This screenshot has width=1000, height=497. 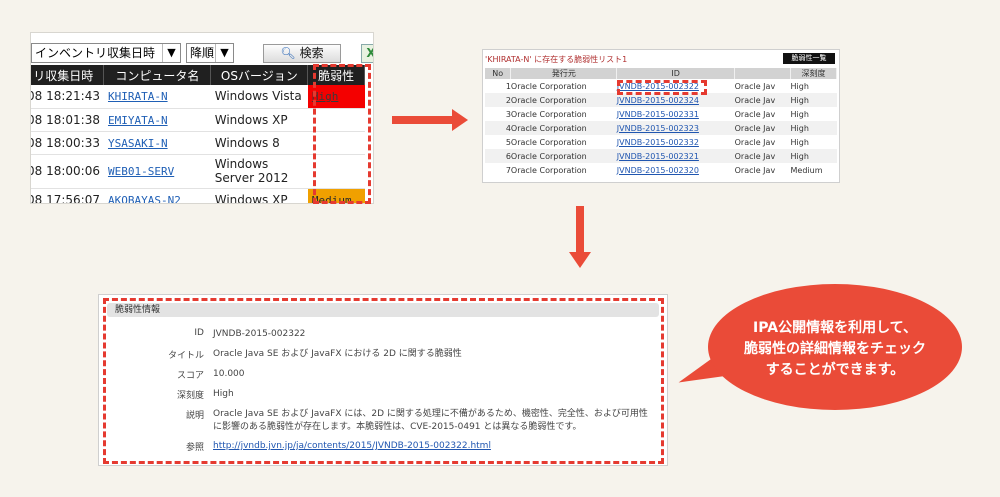 What do you see at coordinates (144, 199) in the screenshot?
I see `computer-name-link: AKOBAYAS-N2` at bounding box center [144, 199].